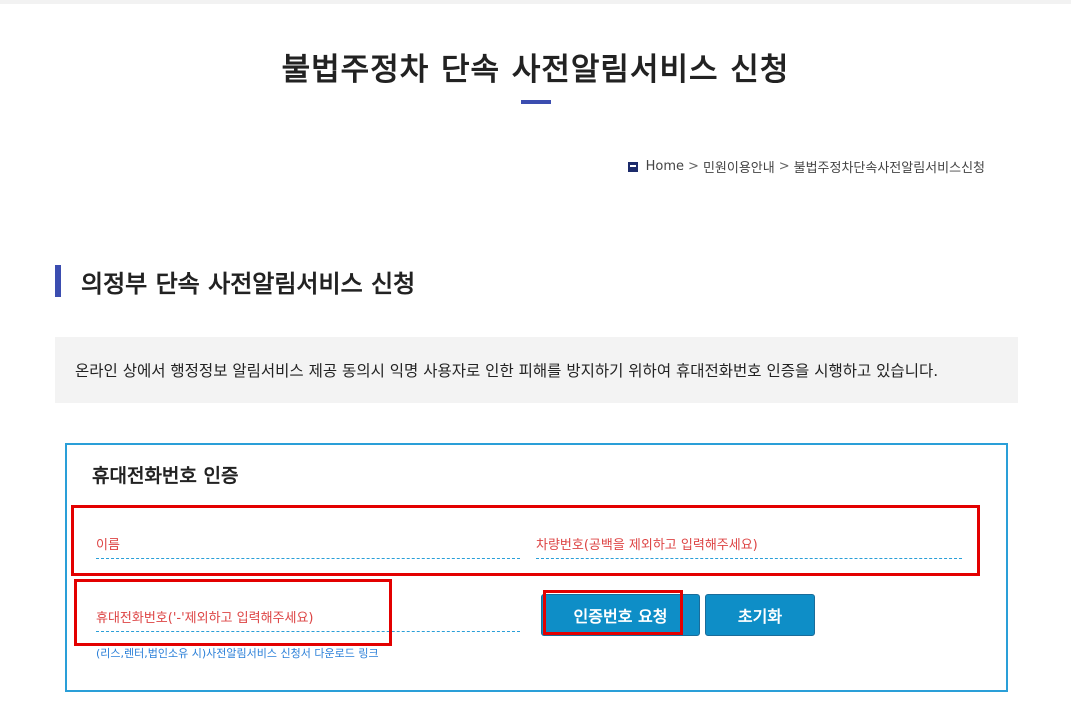  I want to click on breadcrumb: Home > 민원이용안내 > 불법주정차단속사전알림서비스신청, so click(806, 166).